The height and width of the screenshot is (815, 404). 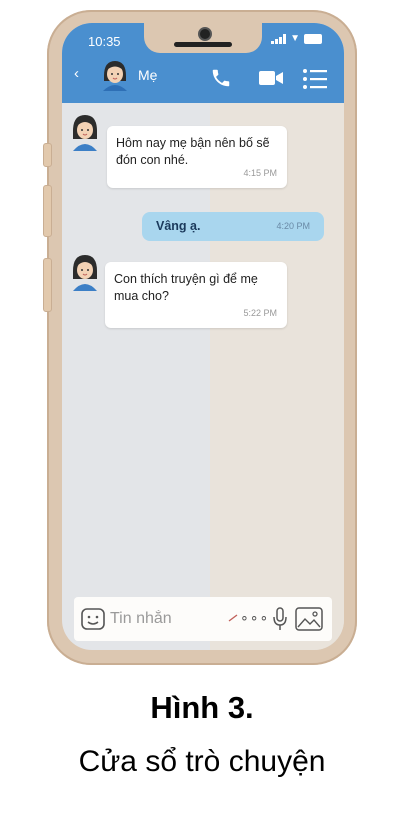 I want to click on message-time: 4:15 PM, so click(x=260, y=173).